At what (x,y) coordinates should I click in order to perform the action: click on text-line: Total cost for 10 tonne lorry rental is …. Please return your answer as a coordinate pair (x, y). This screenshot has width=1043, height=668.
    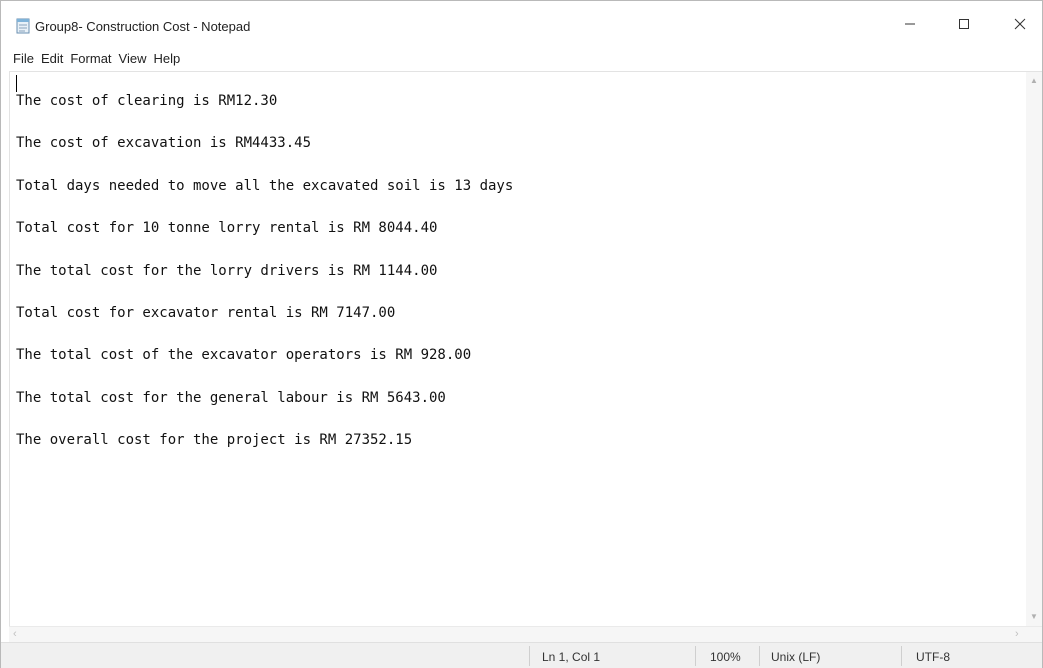
    Looking at the image, I should click on (227, 228).